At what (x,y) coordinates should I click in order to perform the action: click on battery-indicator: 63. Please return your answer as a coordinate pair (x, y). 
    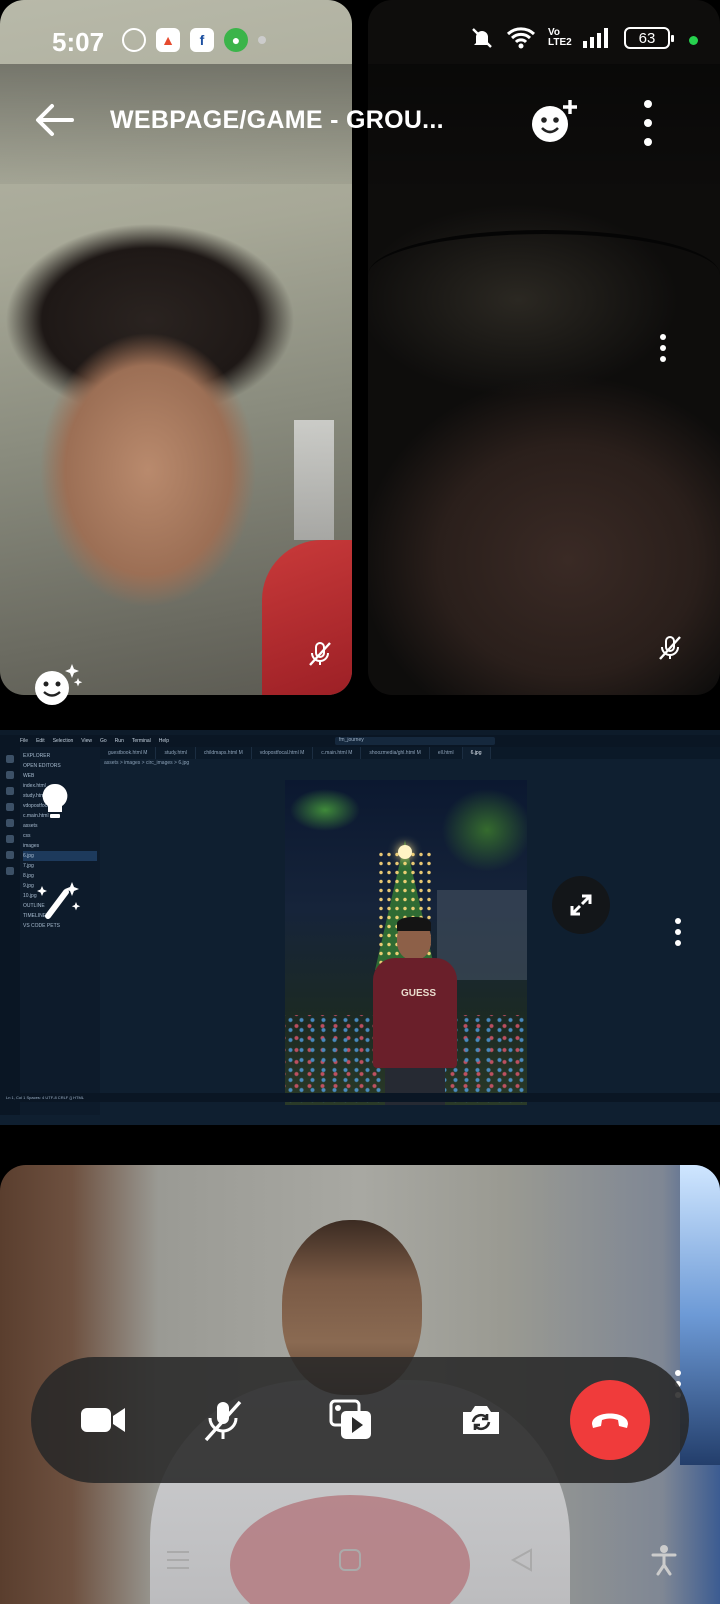
    Looking at the image, I should click on (649, 38).